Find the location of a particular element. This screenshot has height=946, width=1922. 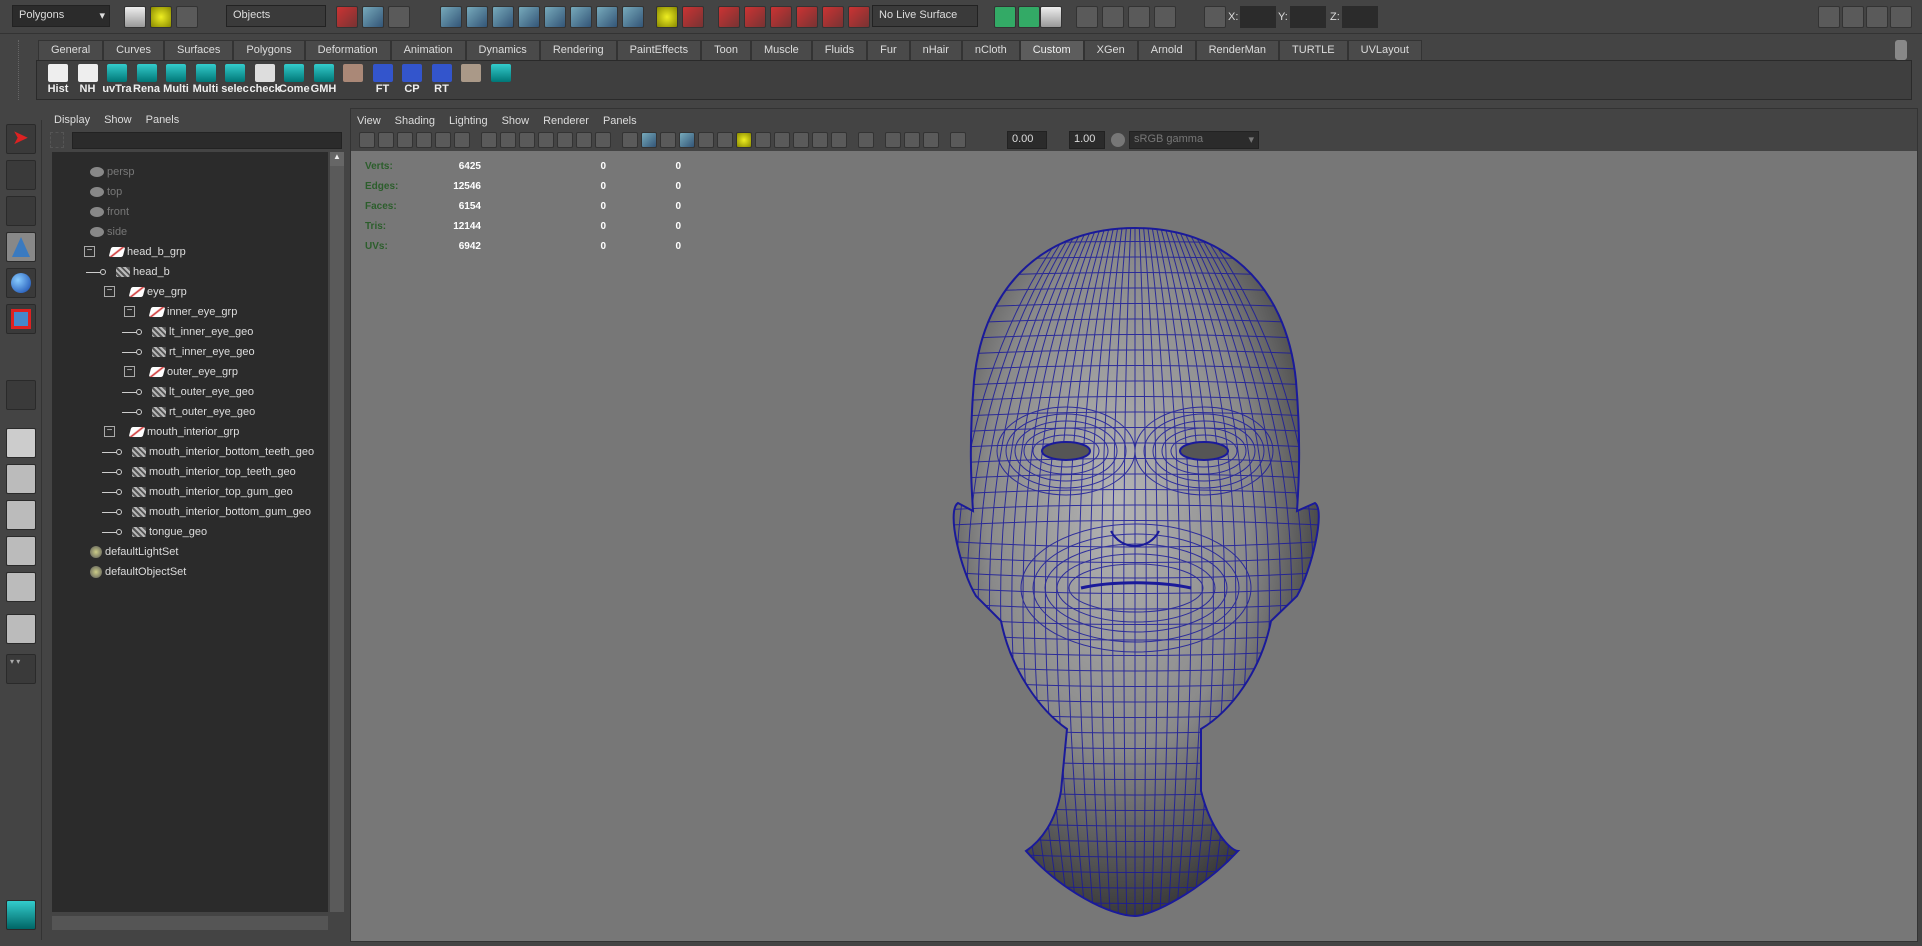

isolate-select-icon is located at coordinates (866, 140).